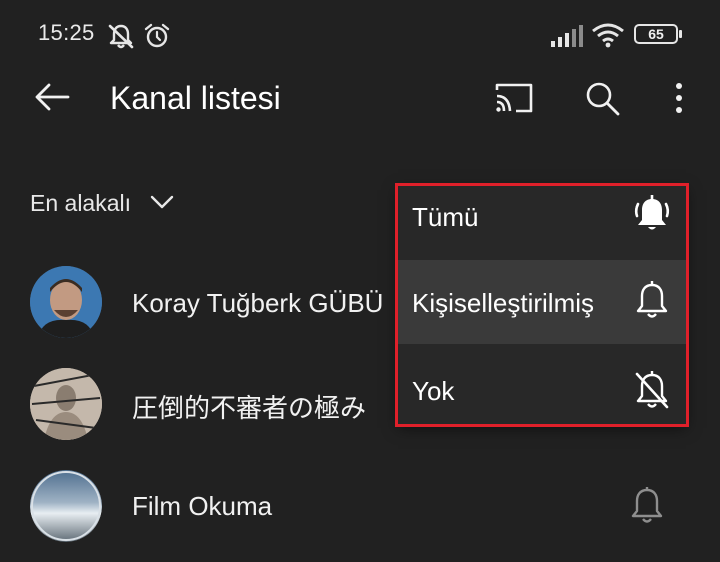 The height and width of the screenshot is (562, 720). I want to click on bell-ringing-filled-icon, so click(652, 212).